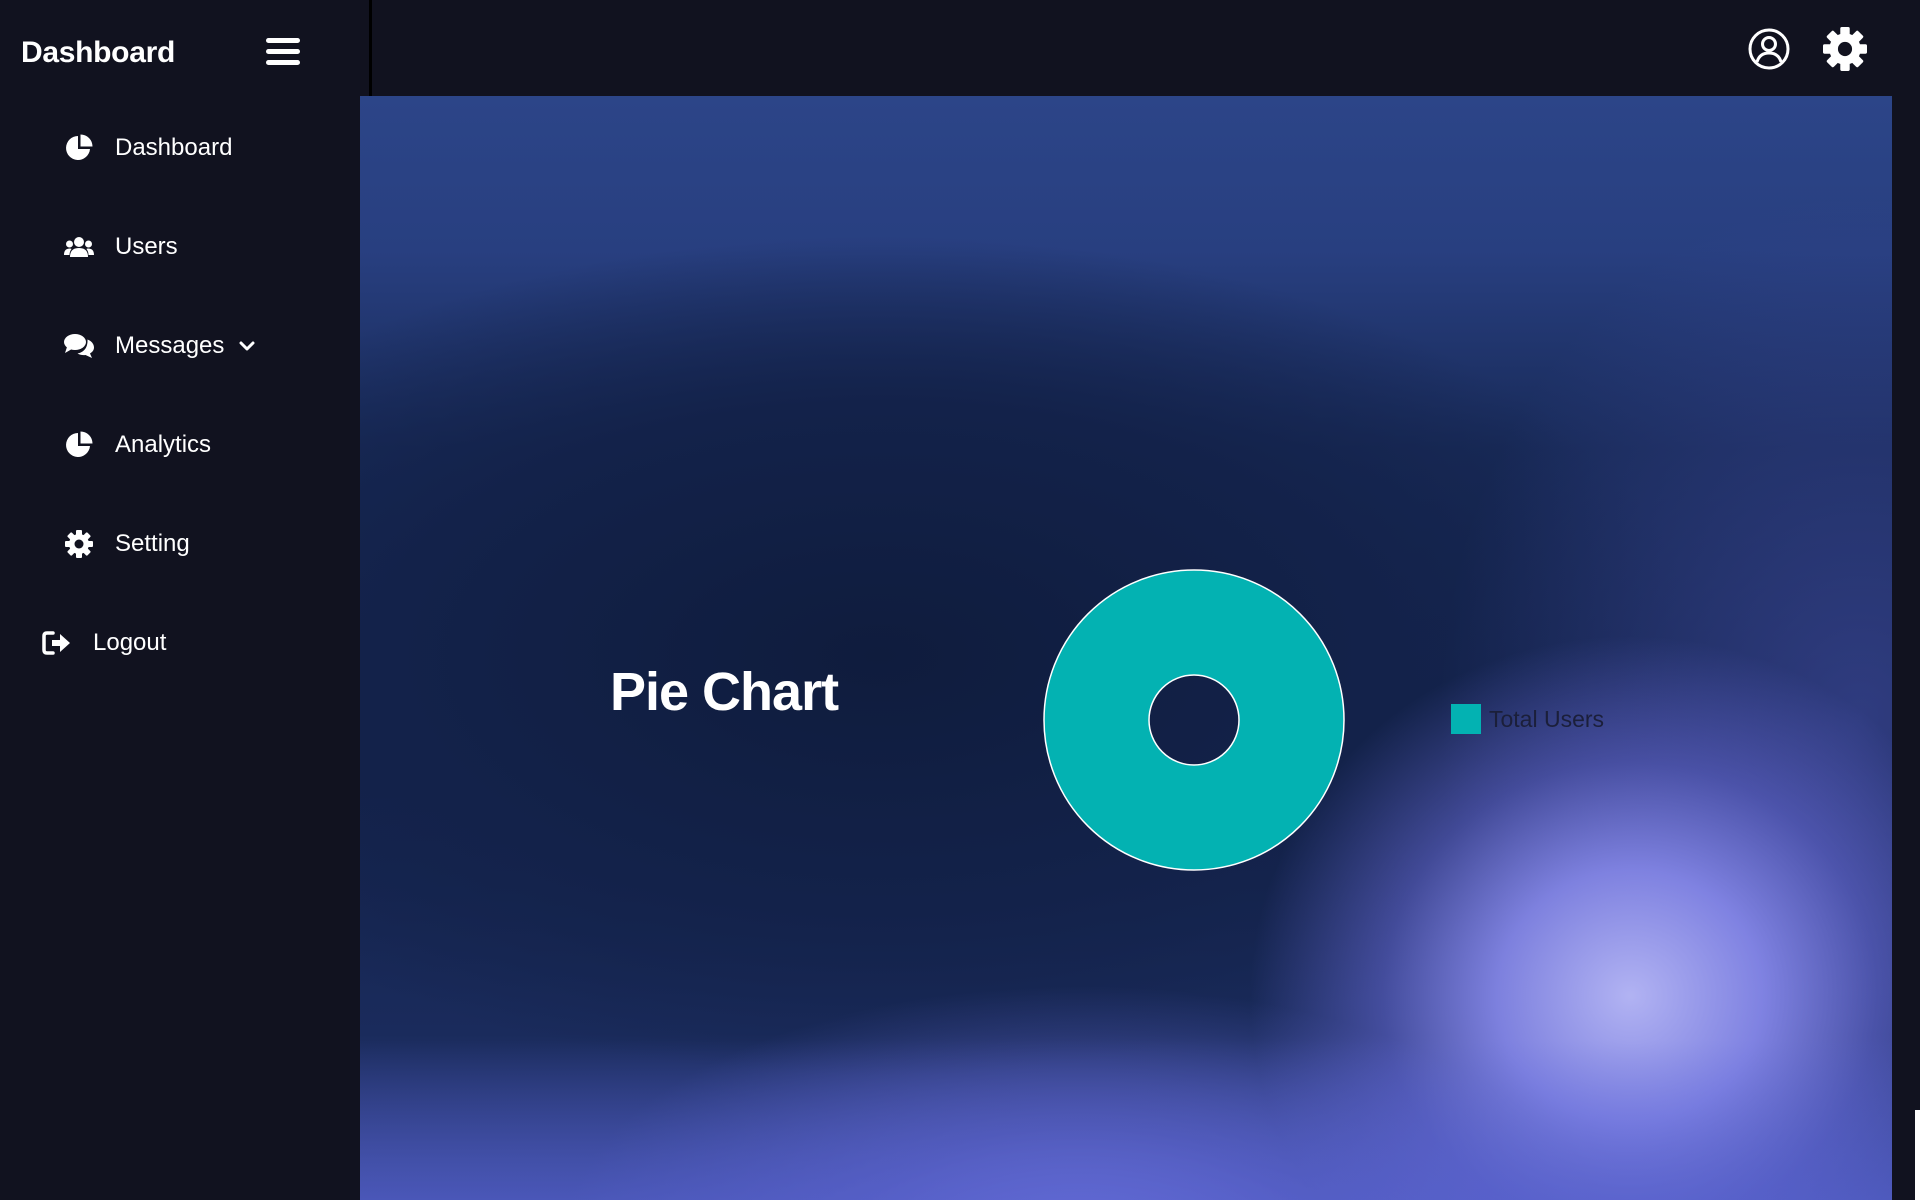 The height and width of the screenshot is (1200, 1920). I want to click on sidebar-item-label: Setting, so click(152, 543).